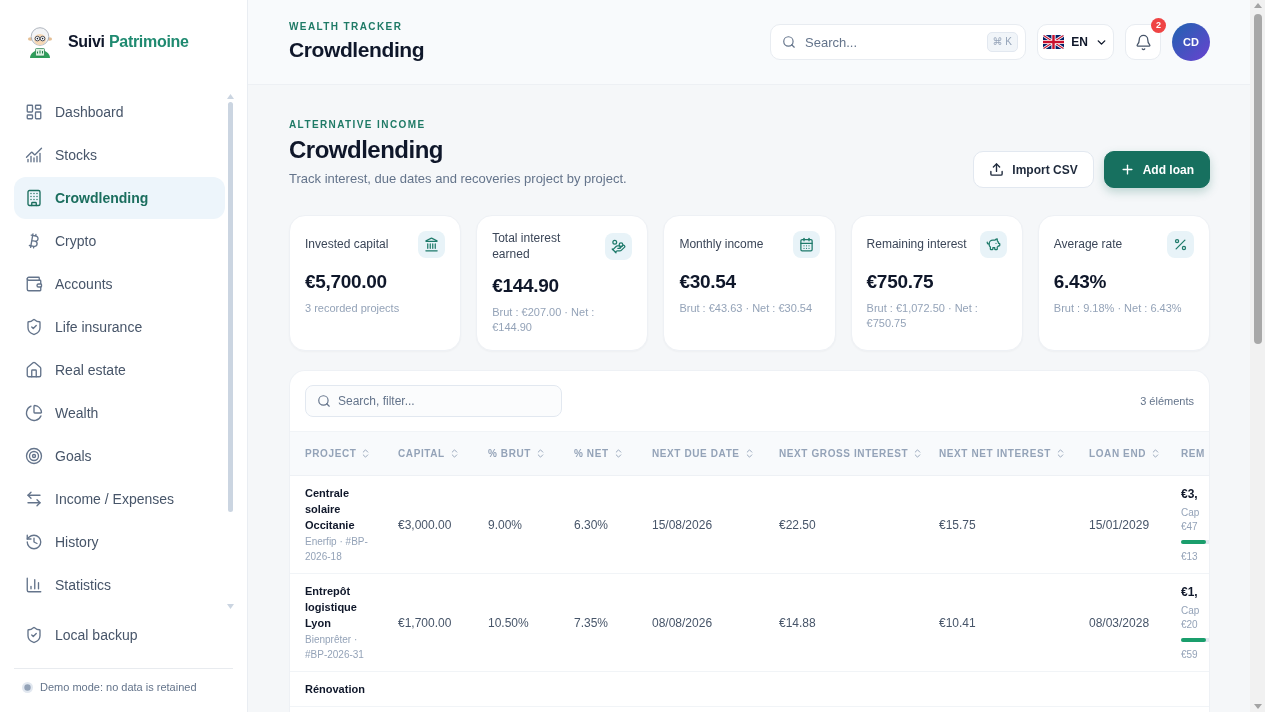  I want to click on wallet-icon, so click(34, 284).